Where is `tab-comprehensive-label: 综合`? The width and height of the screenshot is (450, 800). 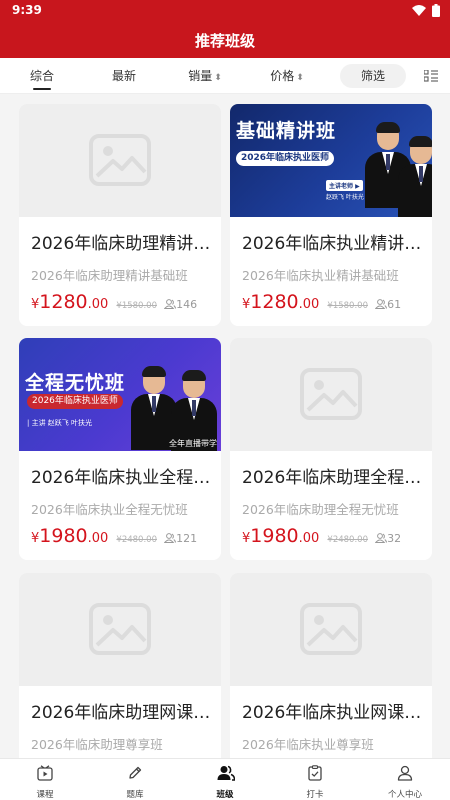
tab-comprehensive-label: 综合 is located at coordinates (41, 76).